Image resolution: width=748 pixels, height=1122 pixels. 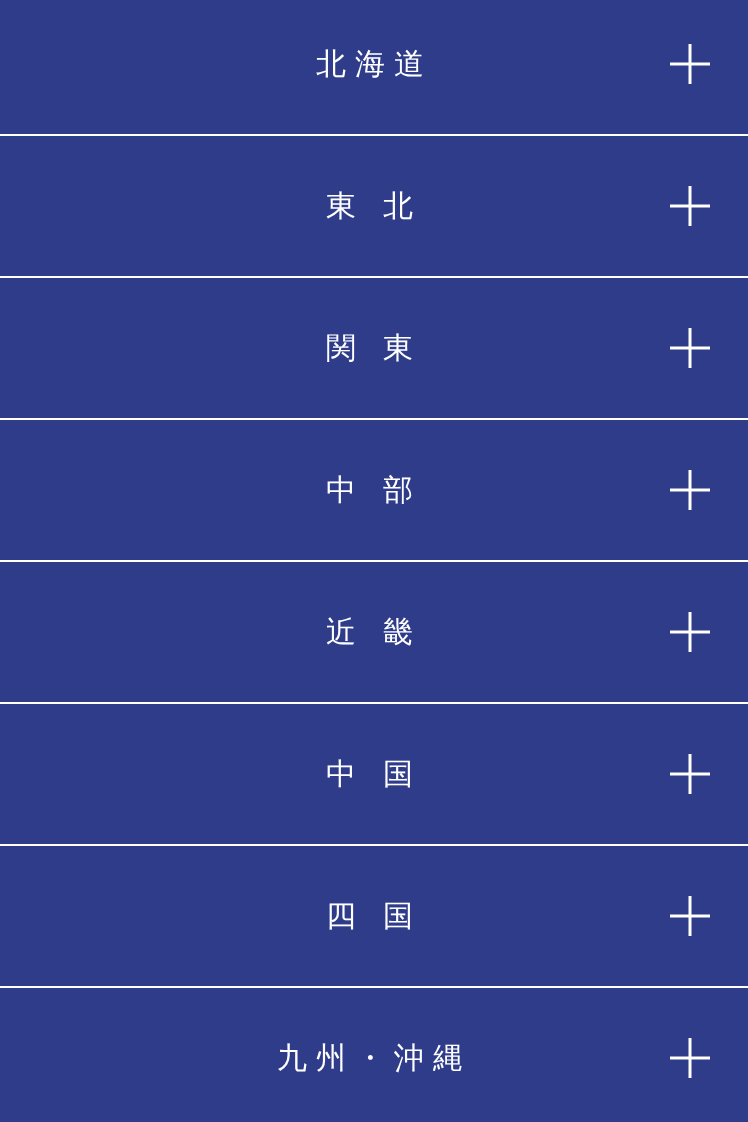 What do you see at coordinates (374, 489) in the screenshot?
I see `region-label: 中 部` at bounding box center [374, 489].